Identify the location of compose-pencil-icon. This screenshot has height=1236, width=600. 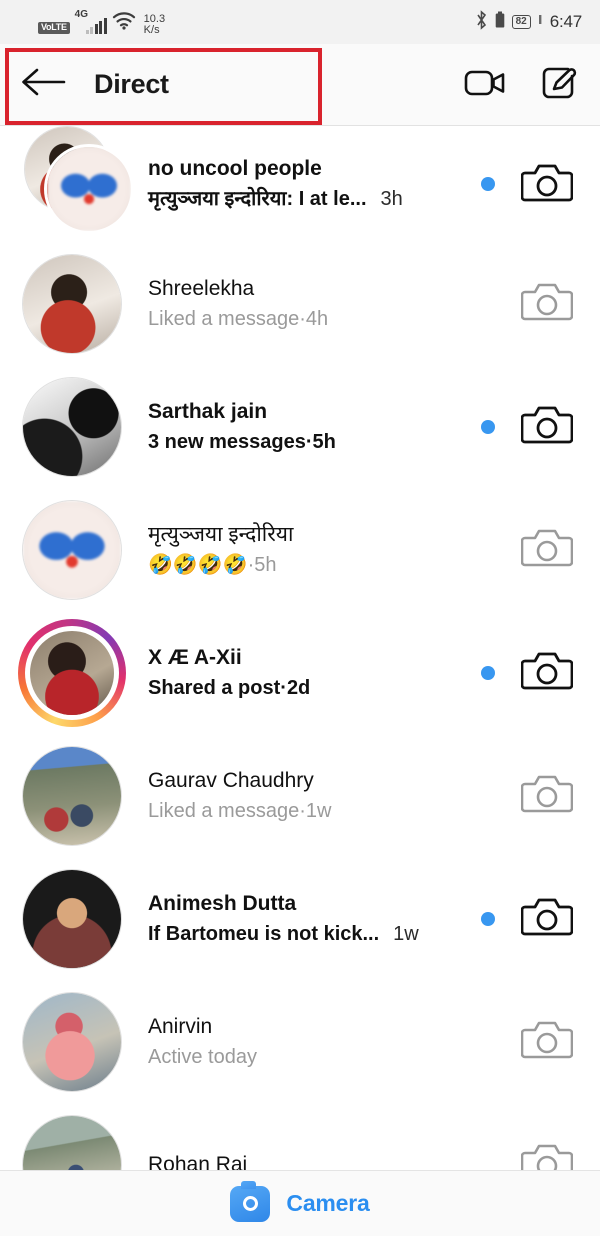
(558, 87).